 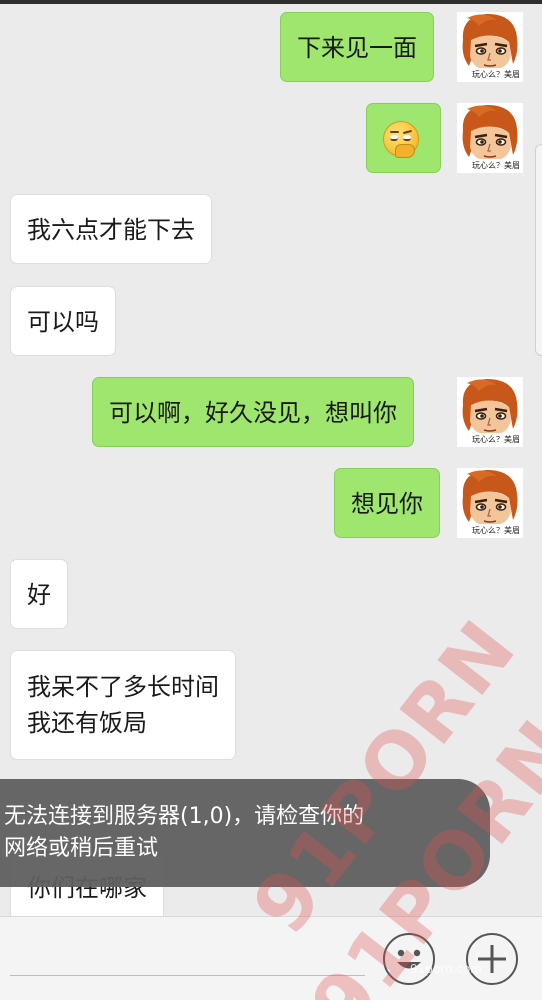 I want to click on smiley-face-icon, so click(x=409, y=959).